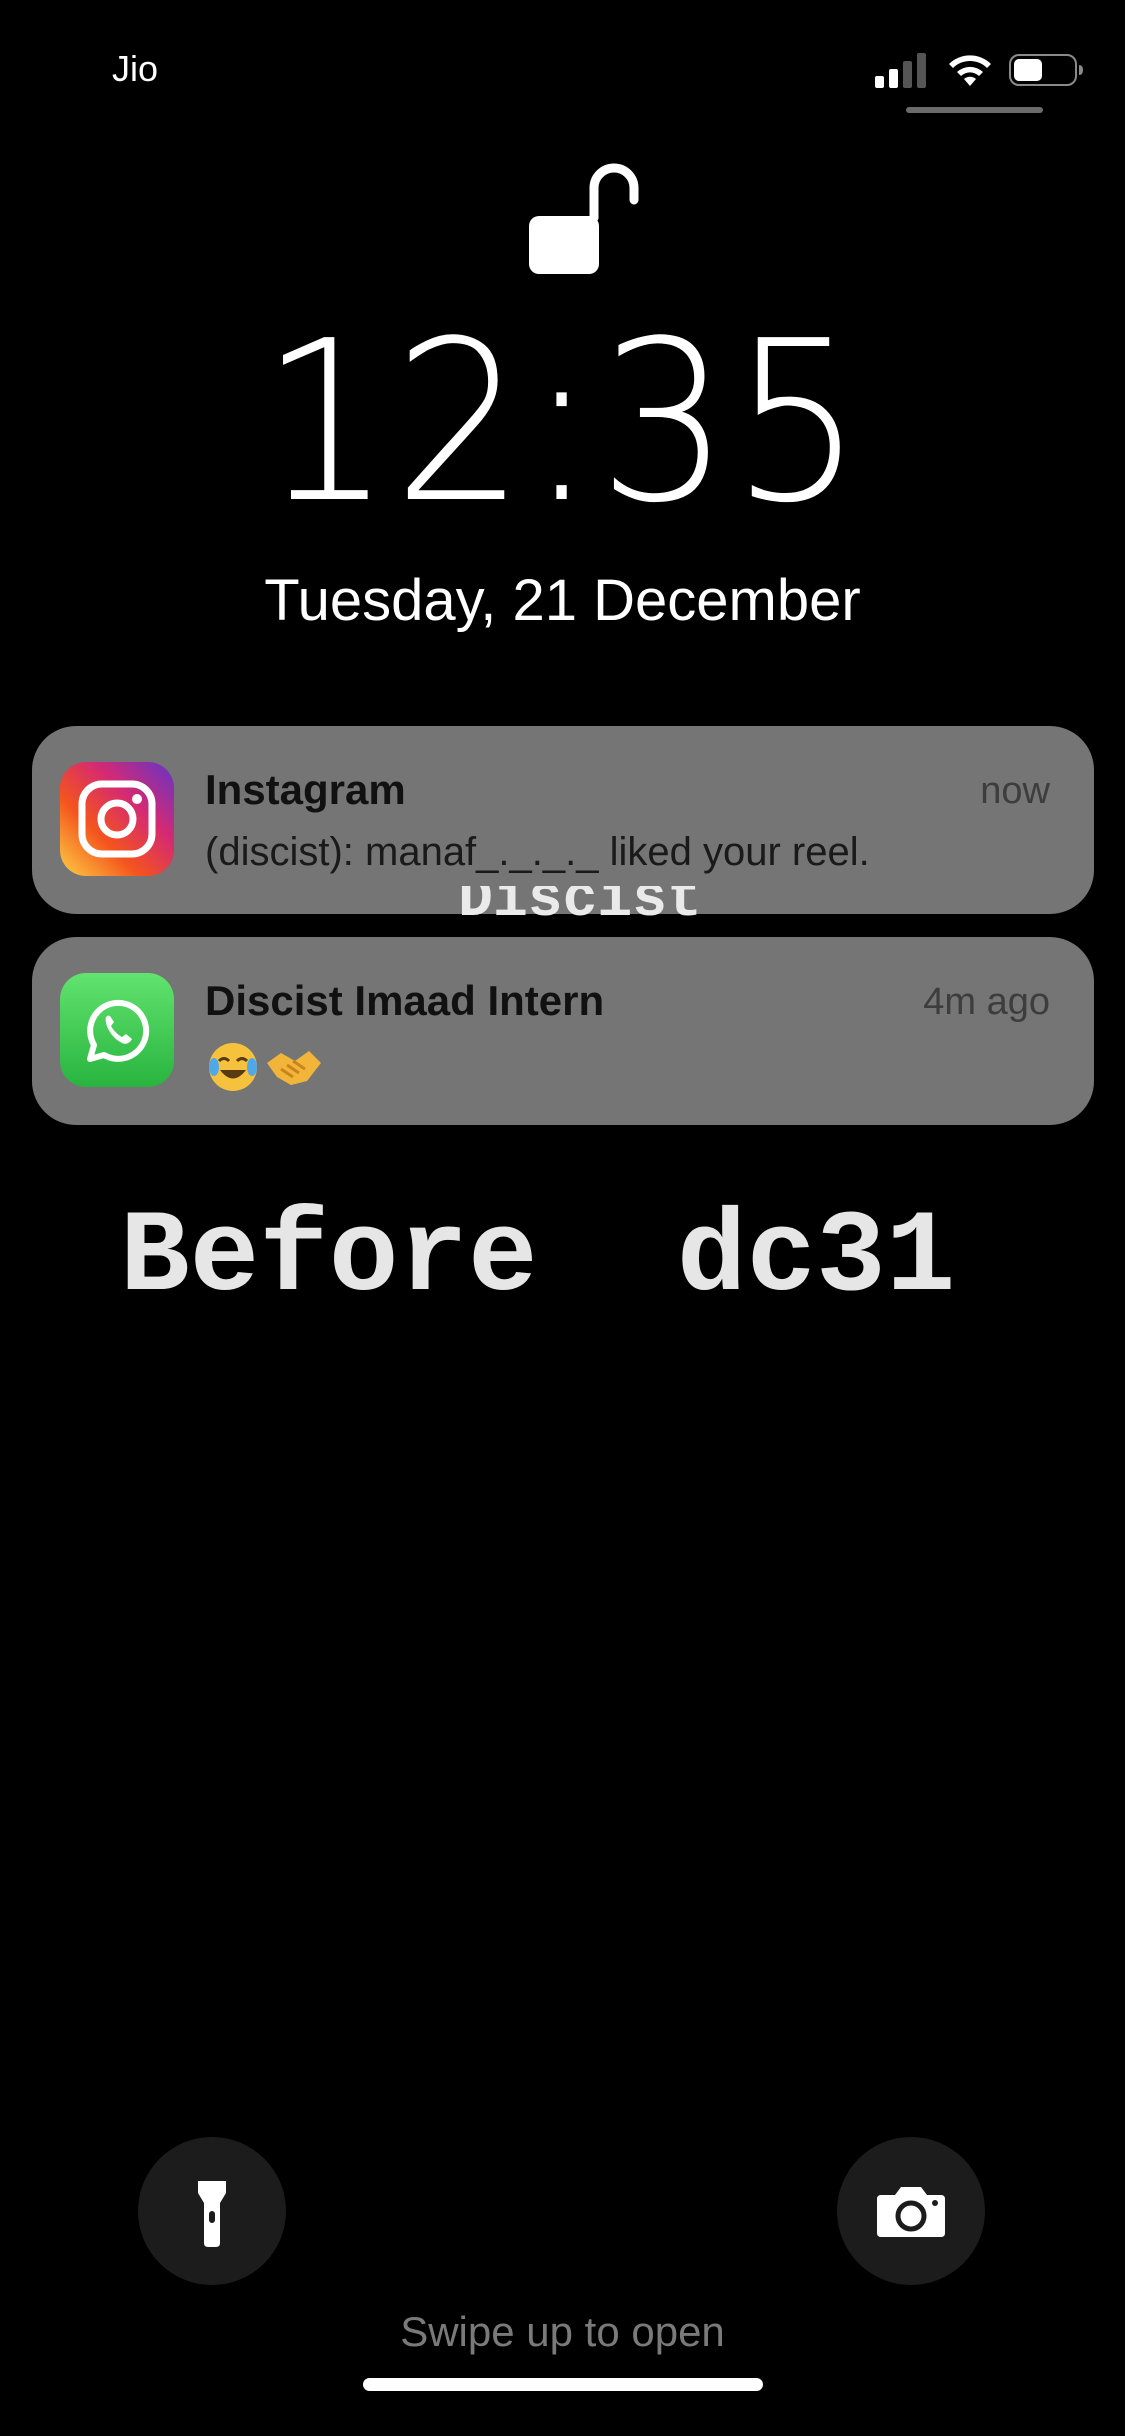  What do you see at coordinates (538, 1258) in the screenshot?
I see `overlay-watermark-large: Before dc31` at bounding box center [538, 1258].